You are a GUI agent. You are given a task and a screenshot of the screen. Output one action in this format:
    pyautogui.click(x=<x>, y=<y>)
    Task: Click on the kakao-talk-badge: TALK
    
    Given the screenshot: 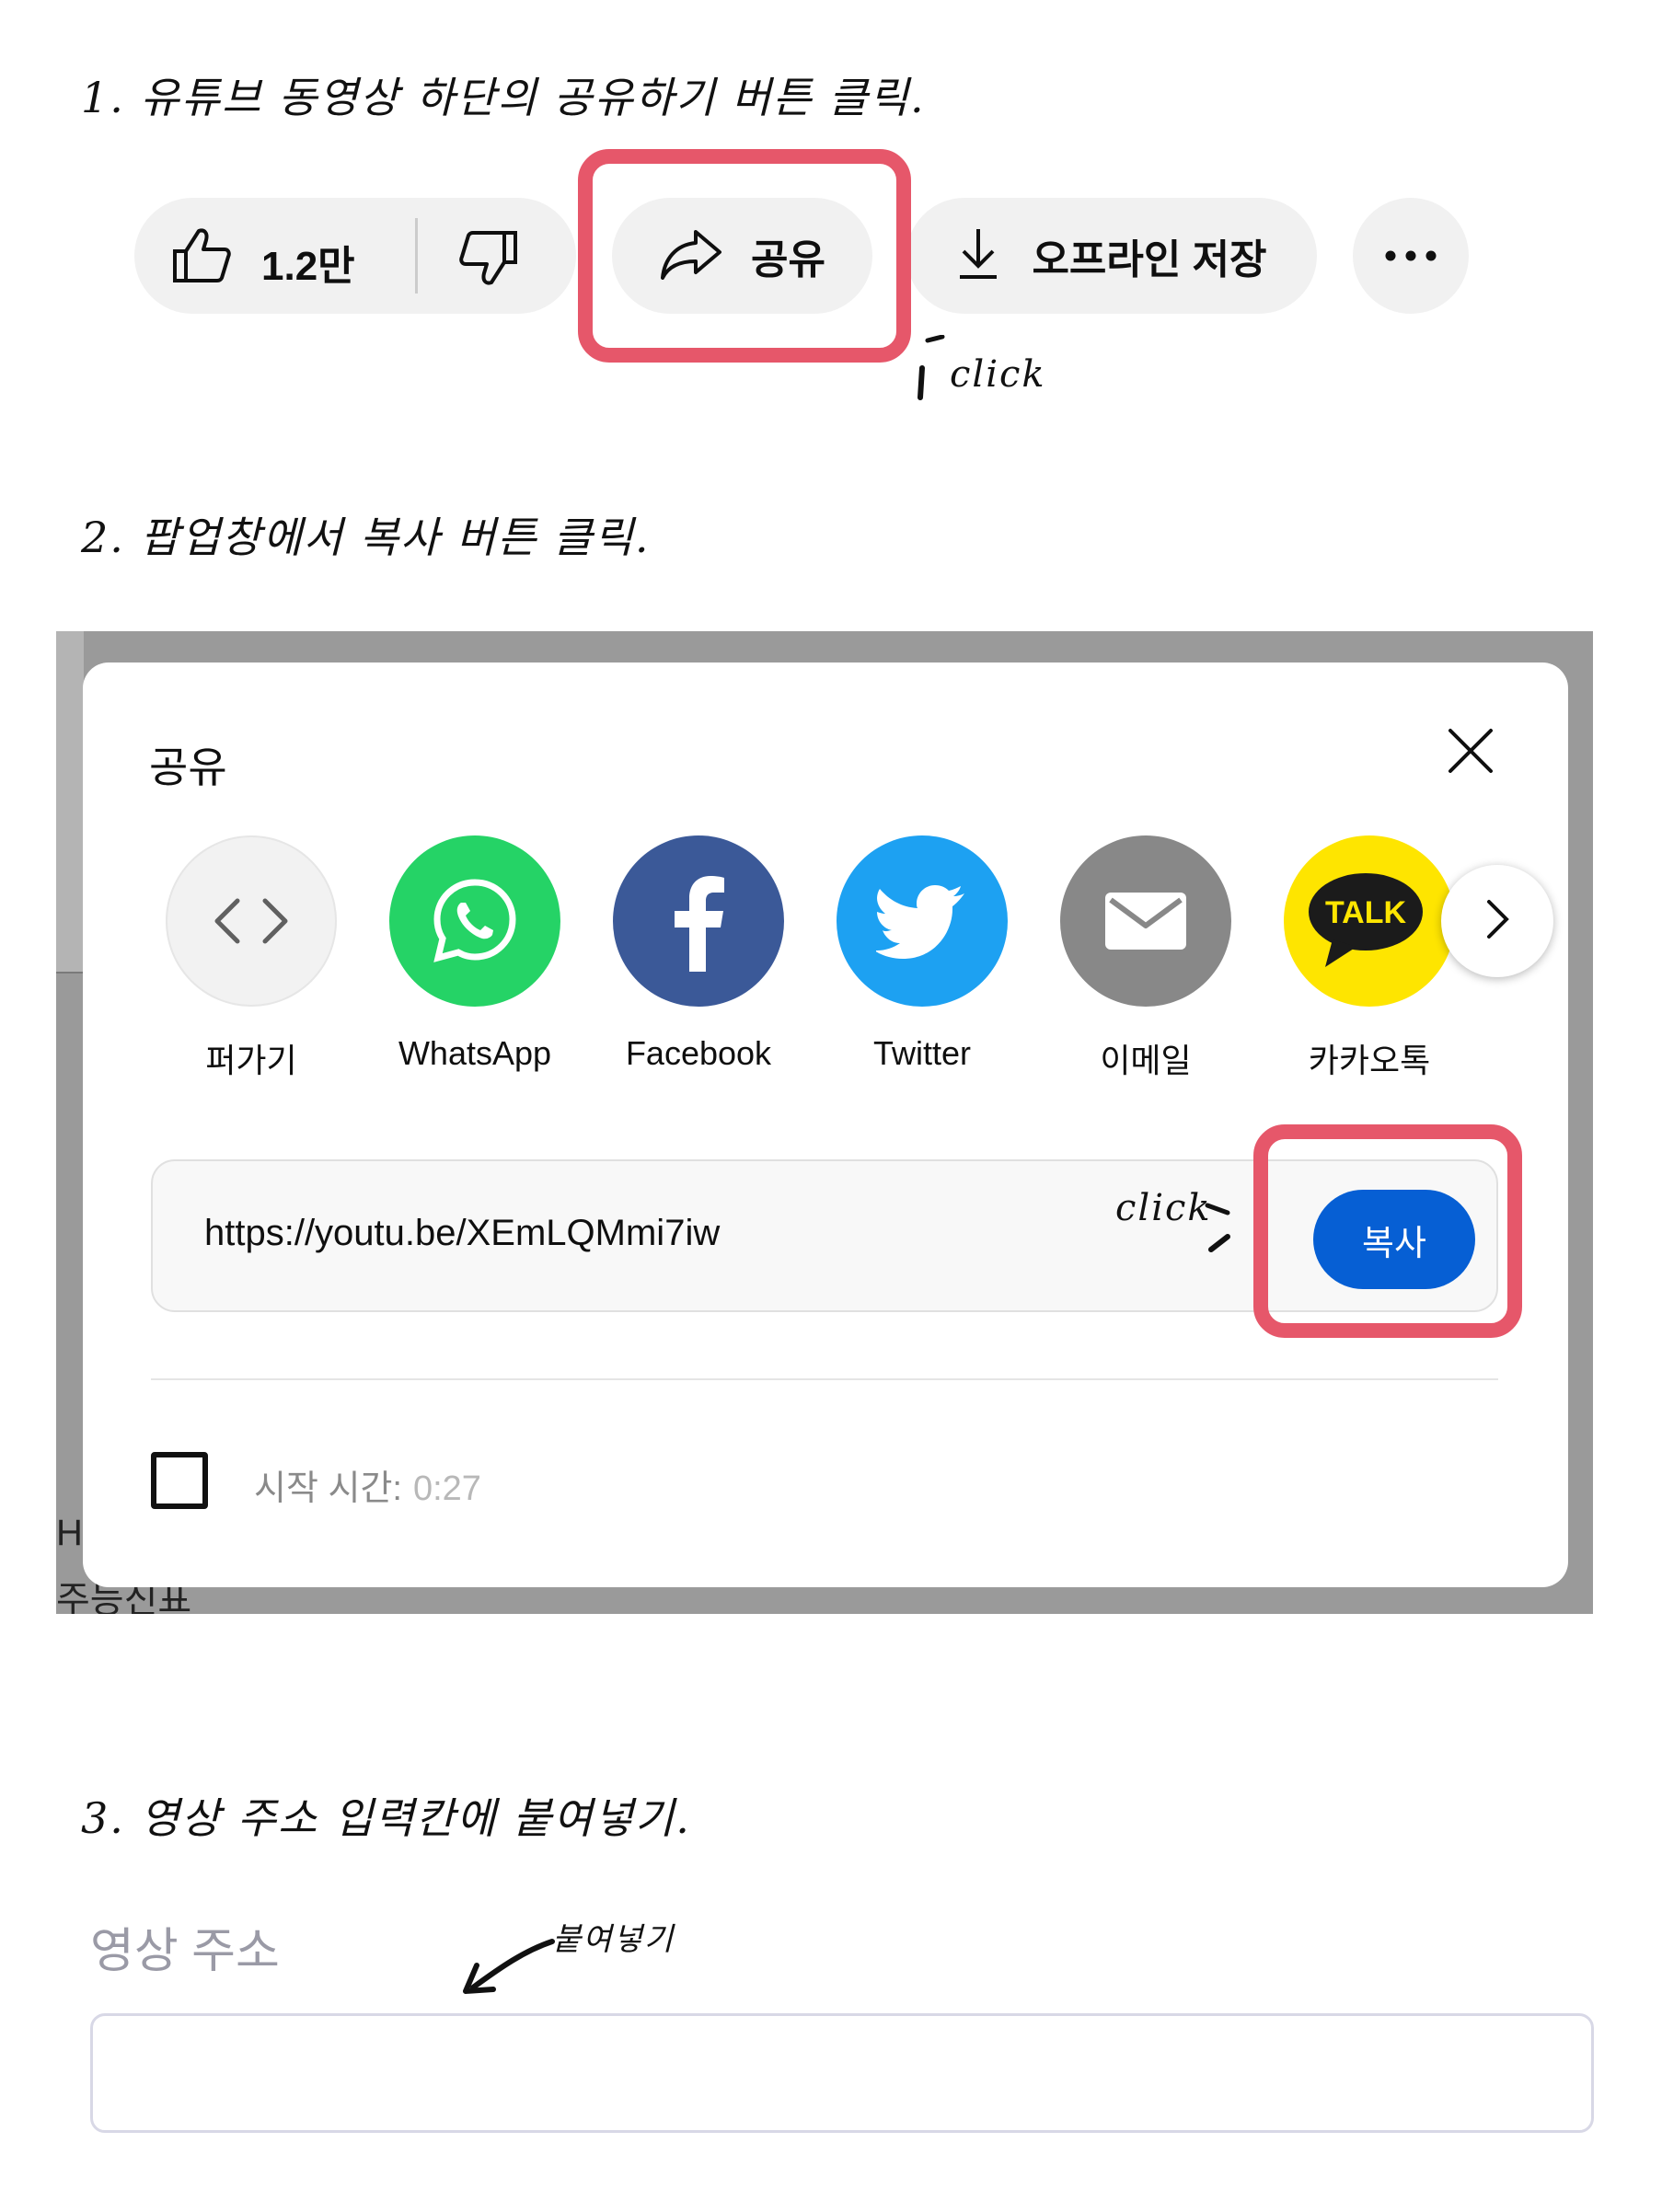 What is the action you would take?
    pyautogui.click(x=1366, y=912)
    